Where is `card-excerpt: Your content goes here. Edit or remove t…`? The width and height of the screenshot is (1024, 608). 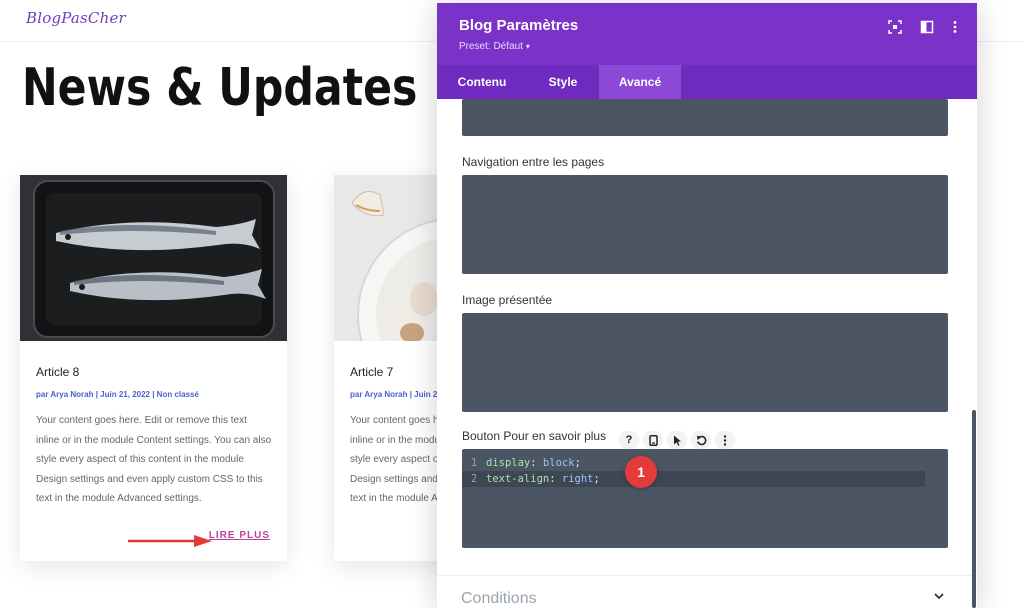
card-excerpt: Your content goes here. Edit or remove t… is located at coordinates (154, 459).